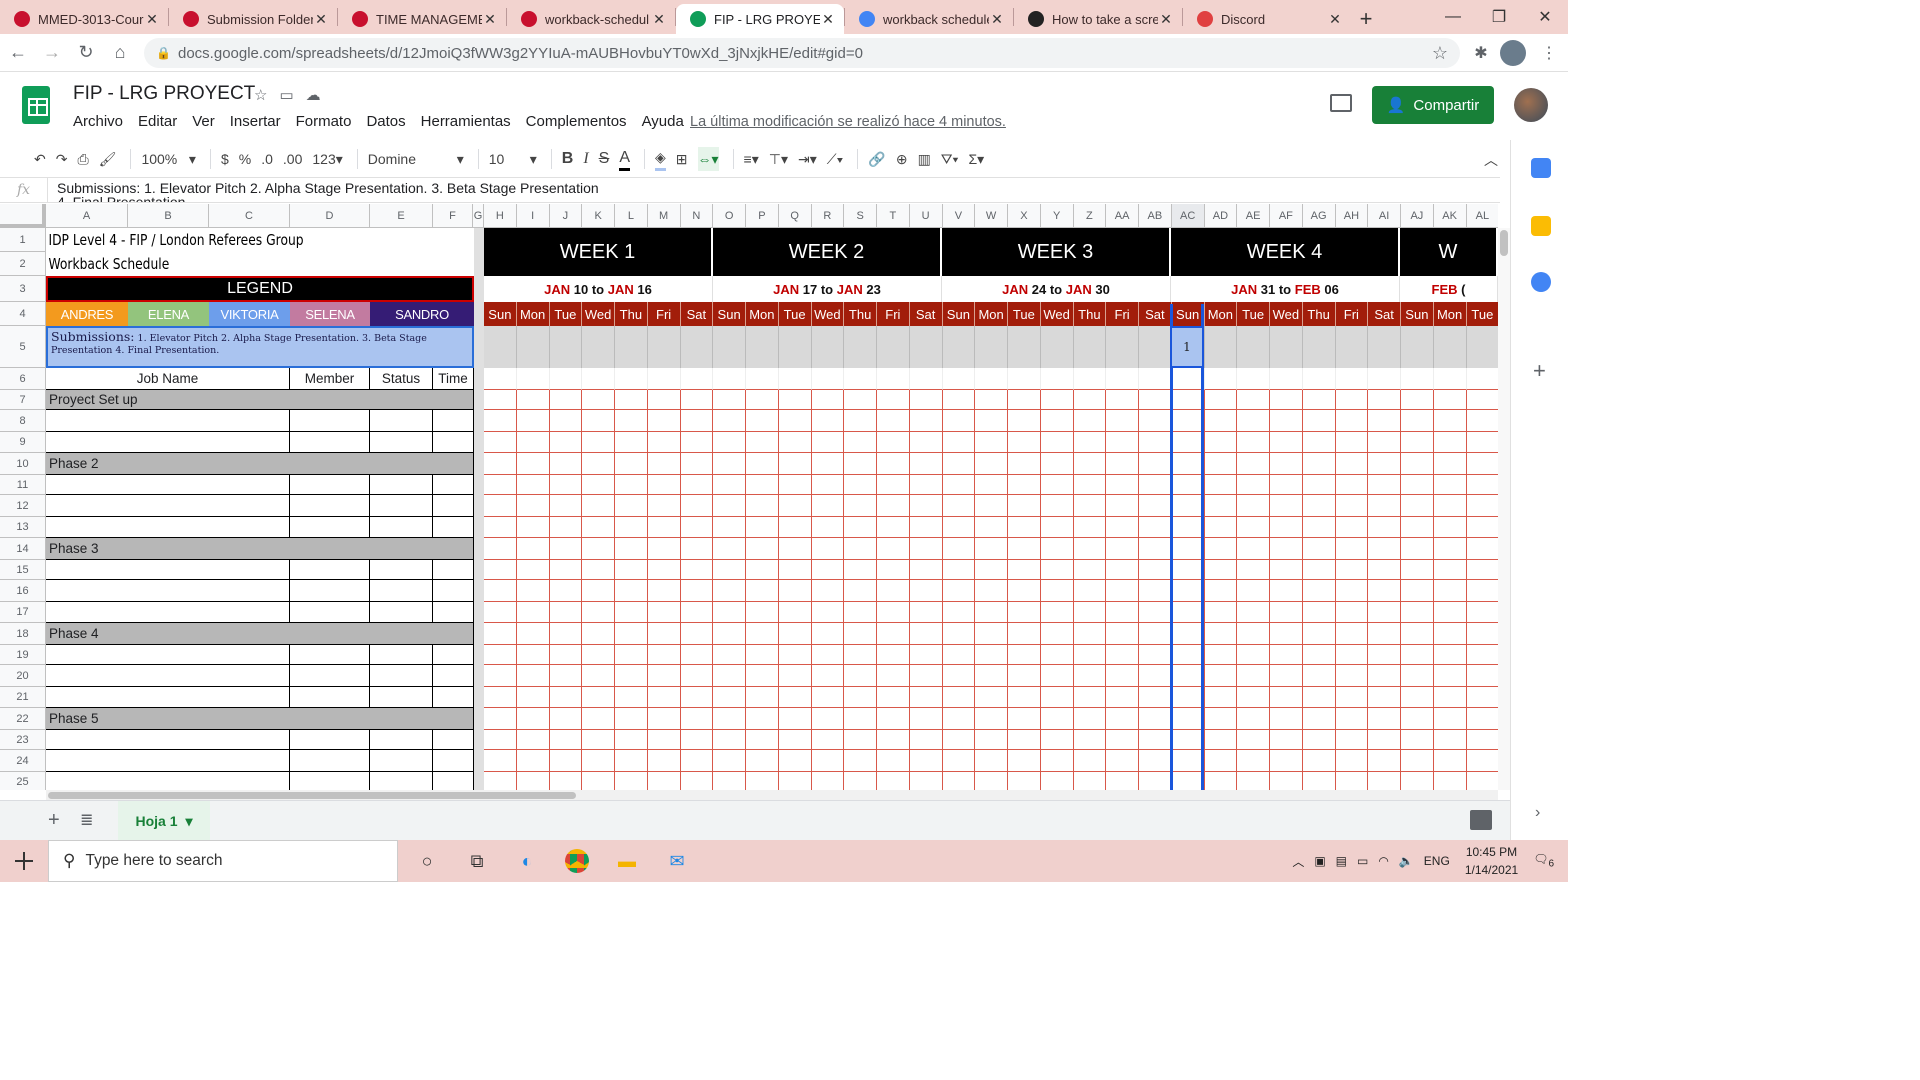  Describe the element at coordinates (23, 740) in the screenshot. I see `row-header: 23` at that location.